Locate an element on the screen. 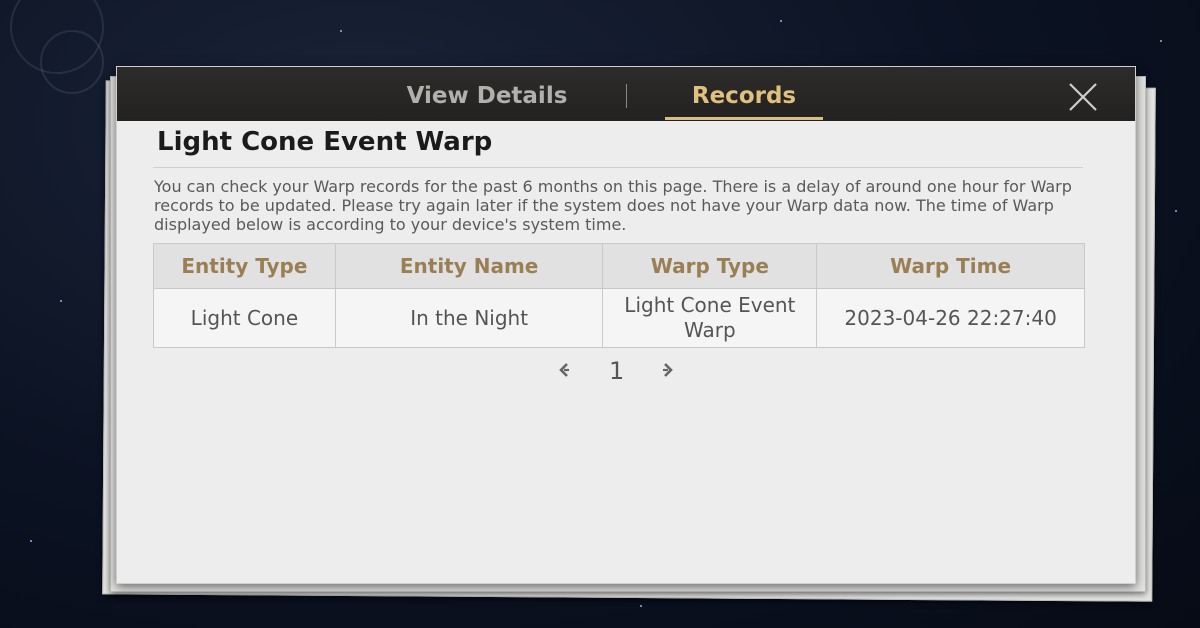 This screenshot has height=628, width=1200. prev-page-button is located at coordinates (564, 373).